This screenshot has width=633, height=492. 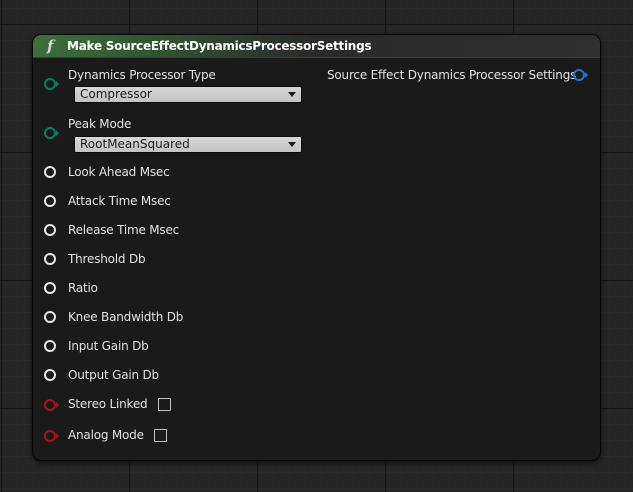 I want to click on peak-mode-dropdown: RootMeanSquared, so click(x=188, y=144).